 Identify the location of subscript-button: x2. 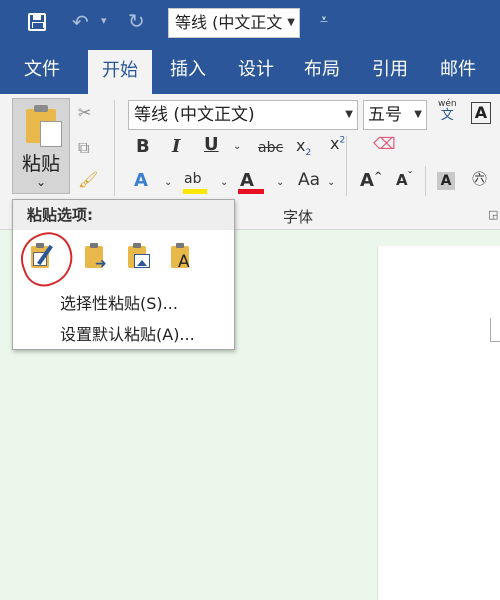
(303, 148).